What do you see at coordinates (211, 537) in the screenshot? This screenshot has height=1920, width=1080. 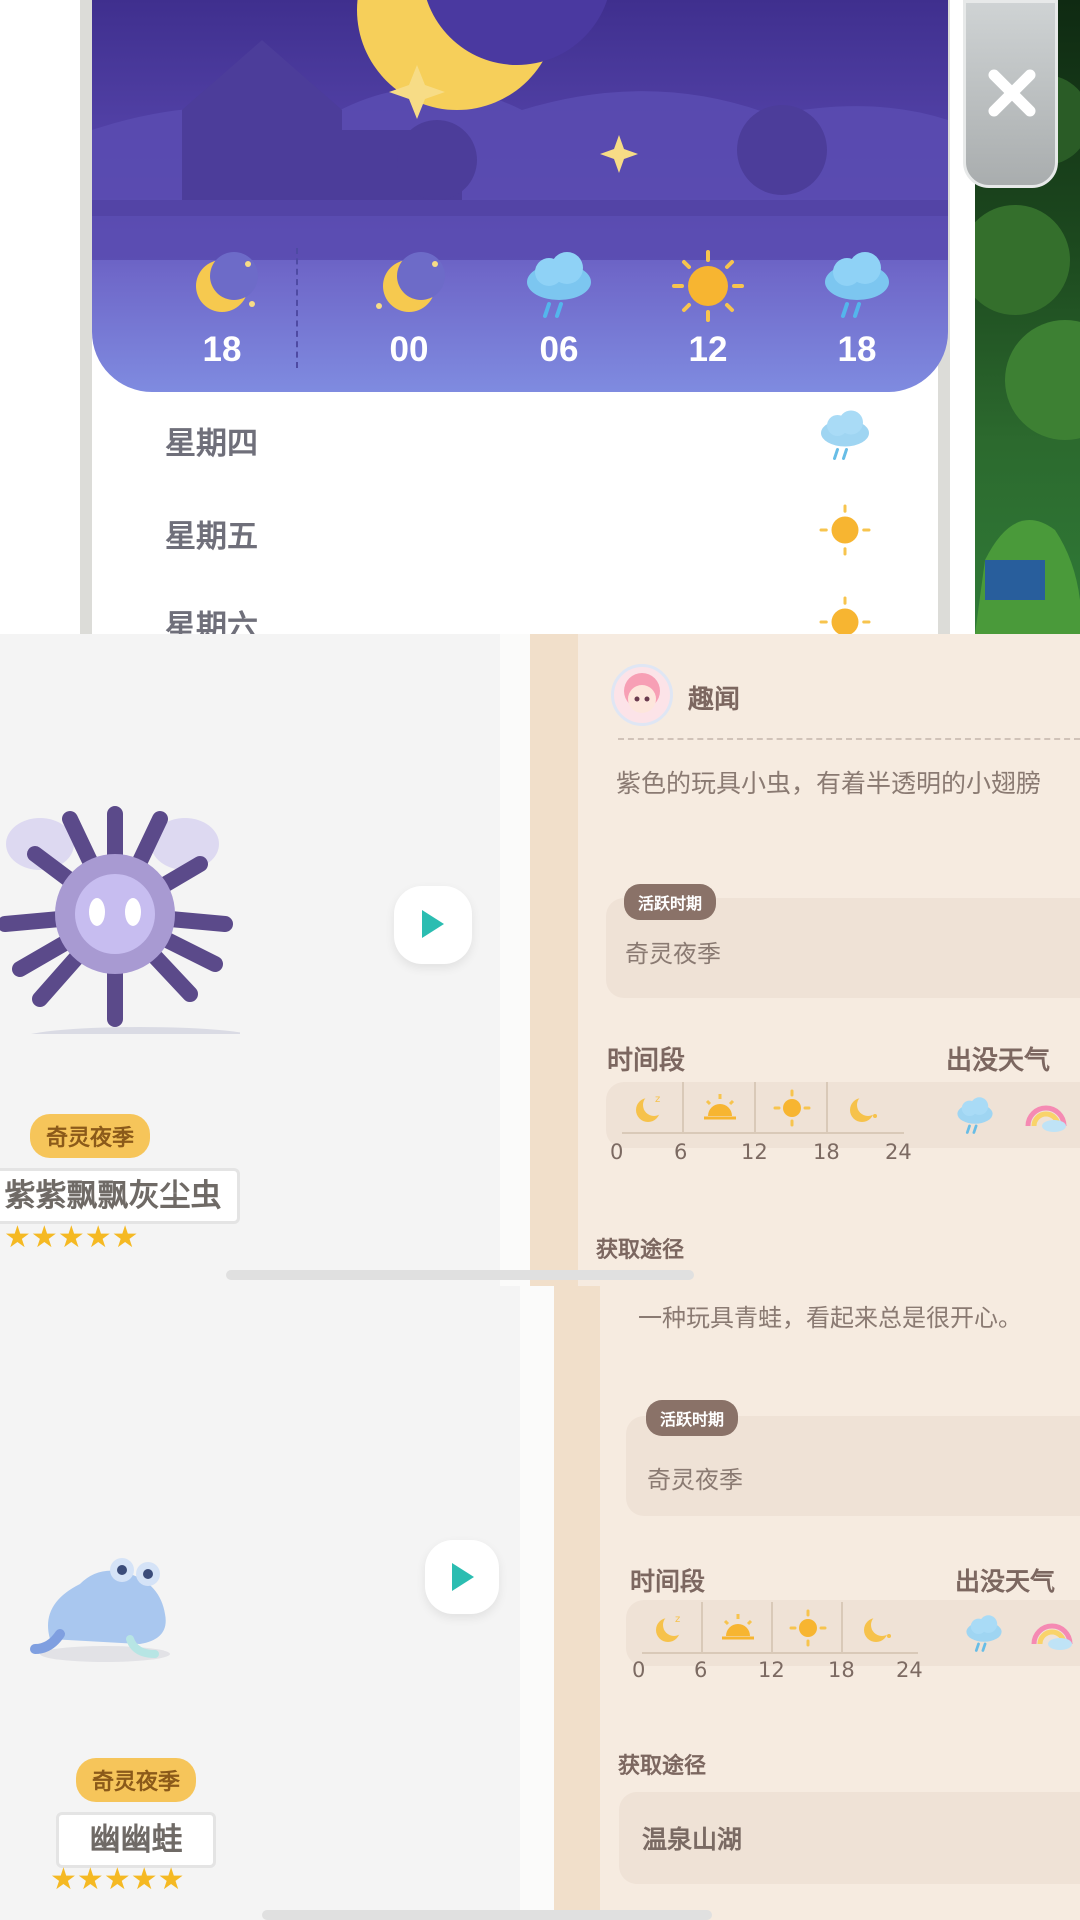 I see `daily-day-label: 星期五` at bounding box center [211, 537].